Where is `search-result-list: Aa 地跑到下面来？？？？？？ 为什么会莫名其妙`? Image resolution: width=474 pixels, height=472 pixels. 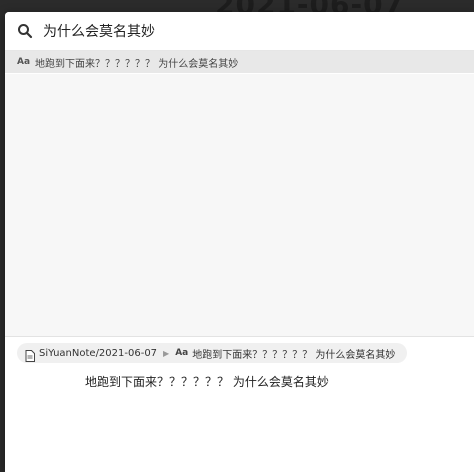
search-result-list: Aa 地跑到下面来？？？？？？ 为什么会莫名其妙 is located at coordinates (239, 62).